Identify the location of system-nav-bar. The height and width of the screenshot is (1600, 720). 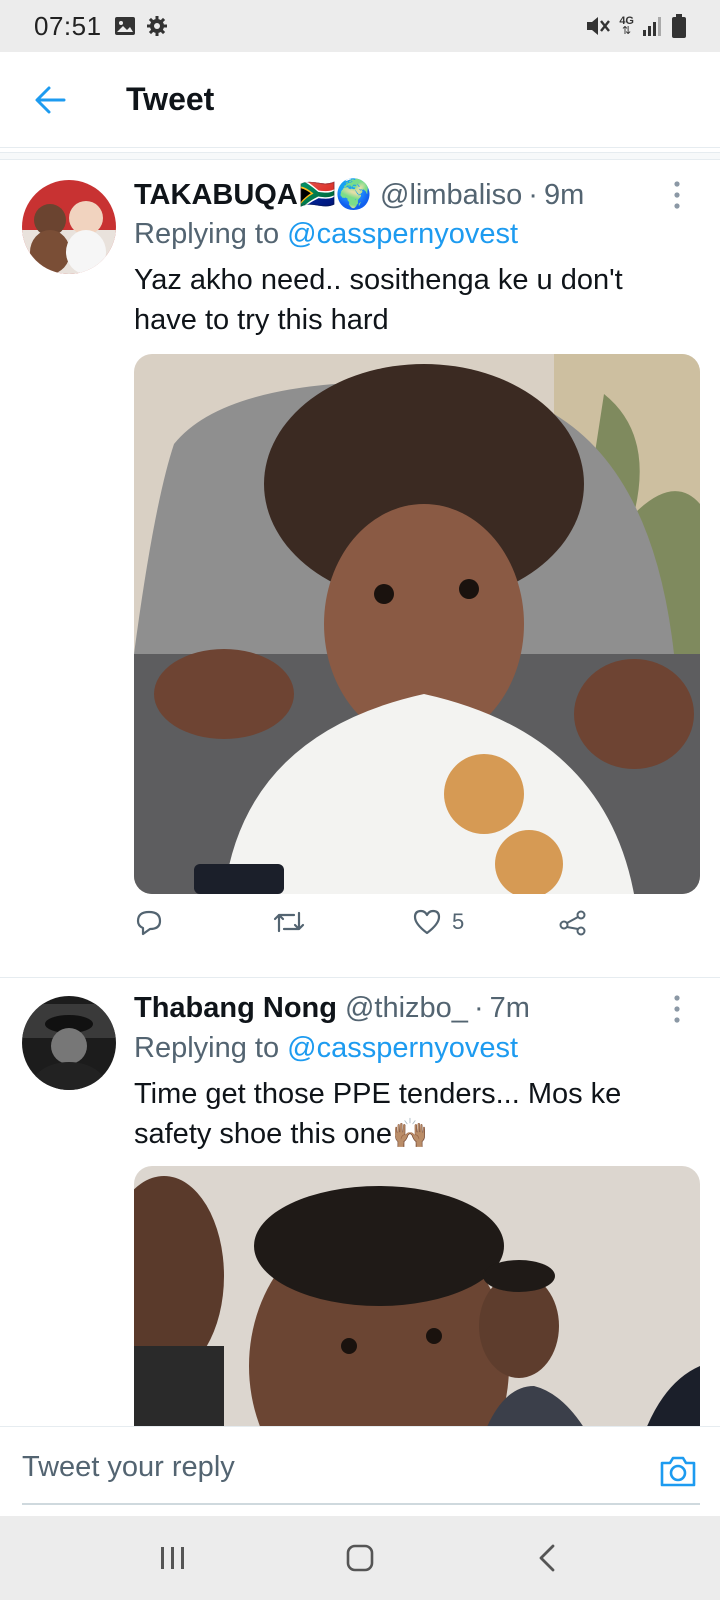
(360, 1558).